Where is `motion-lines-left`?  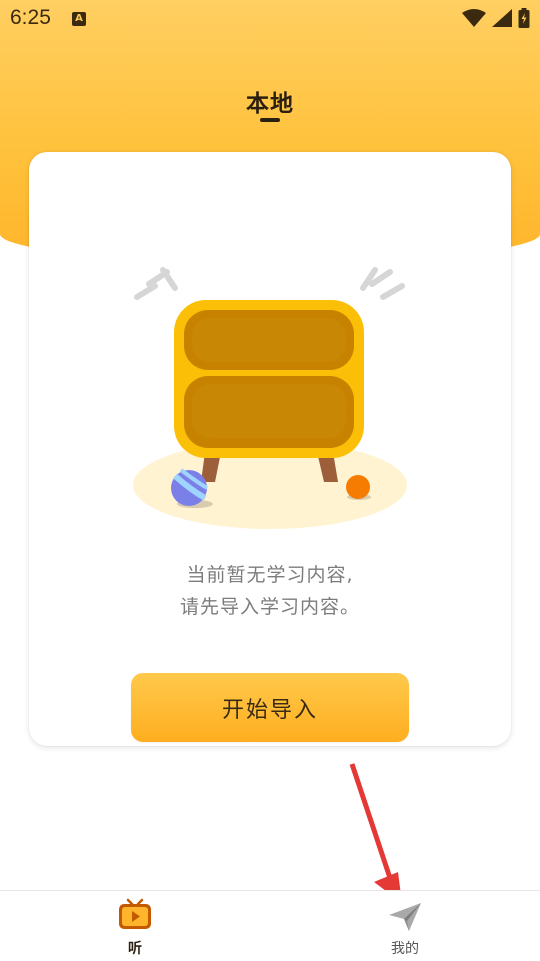
motion-lines-left is located at coordinates (156, 283).